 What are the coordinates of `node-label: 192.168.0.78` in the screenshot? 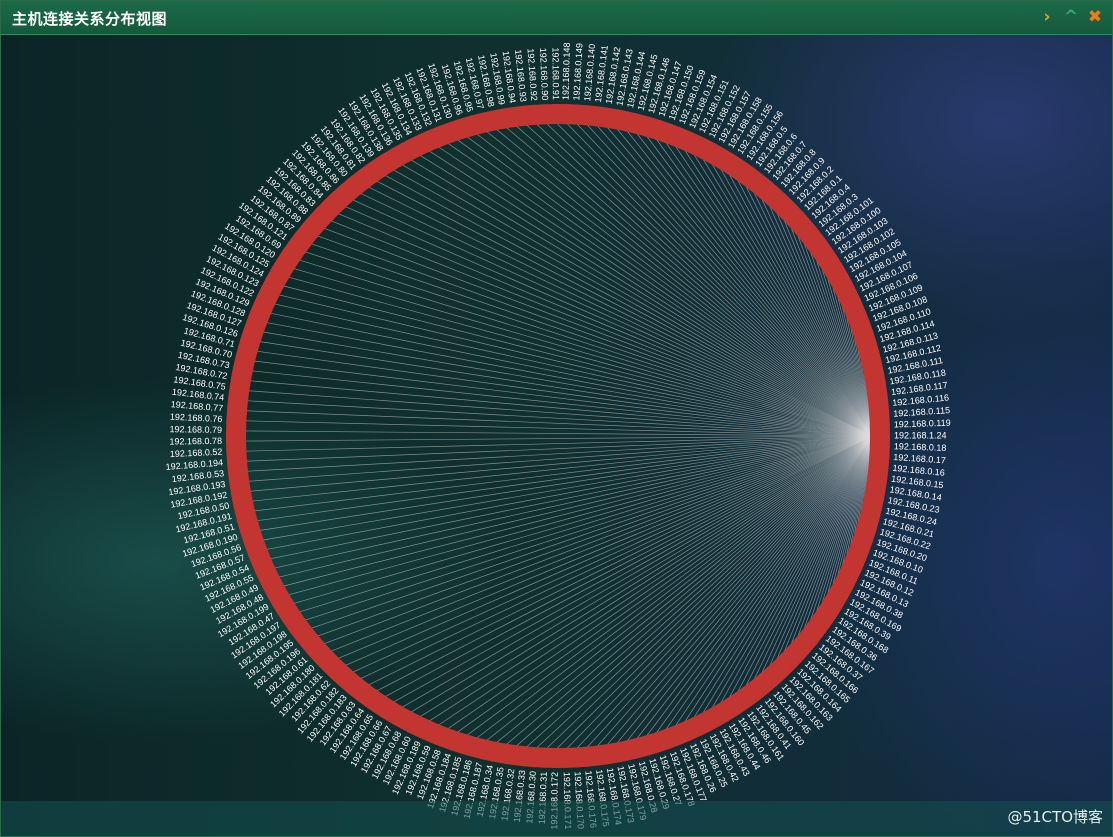 It's located at (195, 441).